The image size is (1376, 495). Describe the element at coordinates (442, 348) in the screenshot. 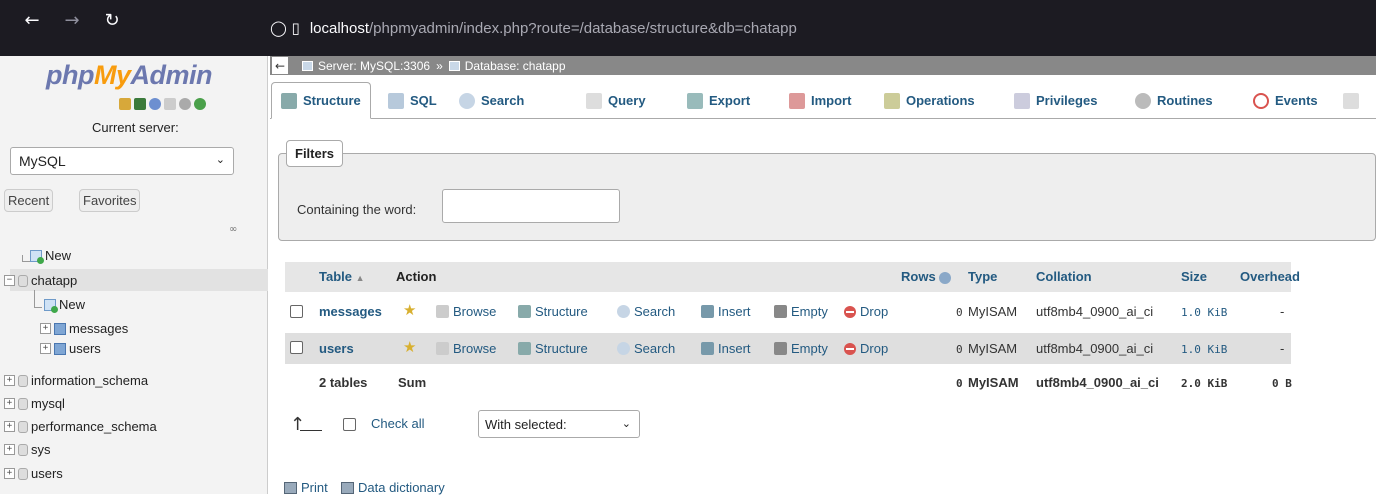

I see `browse-icon` at that location.